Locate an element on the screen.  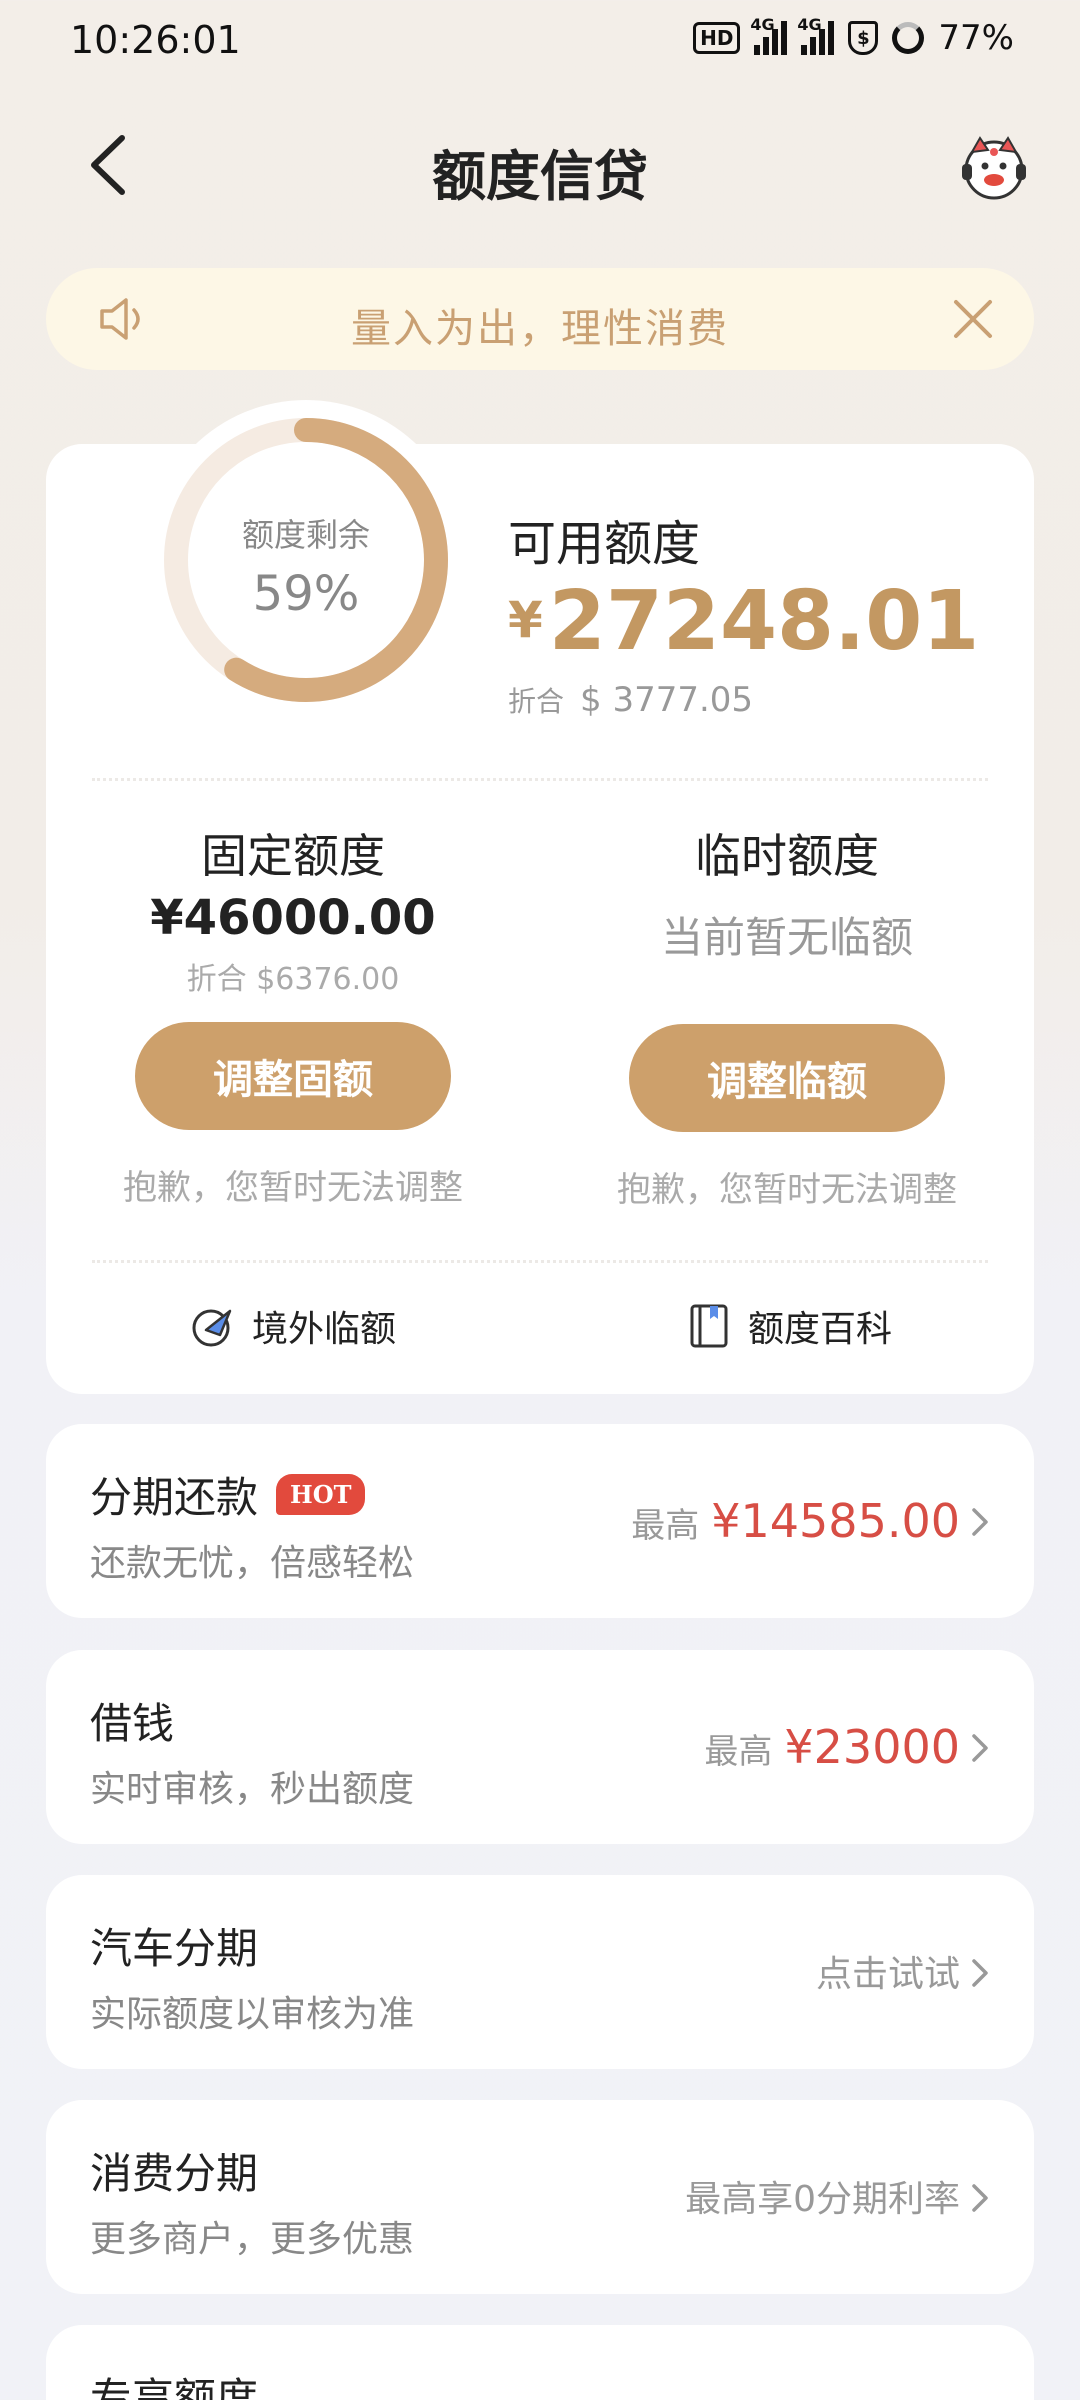
adjust-temp-button: 调整临额 is located at coordinates (787, 1078).